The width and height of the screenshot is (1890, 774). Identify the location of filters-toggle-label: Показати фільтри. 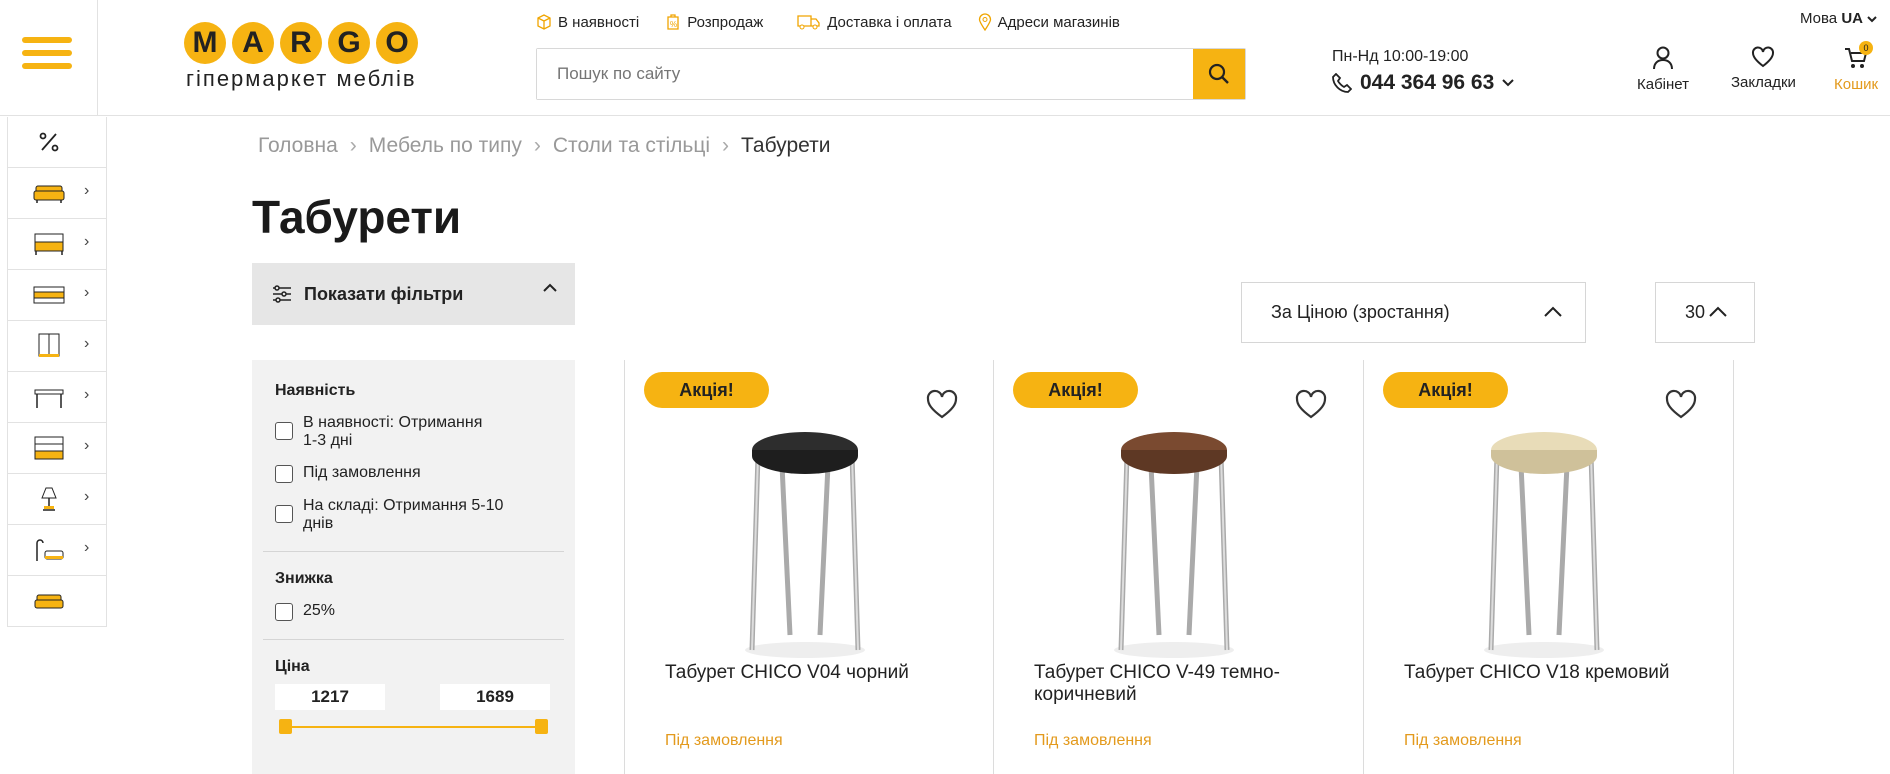
(384, 293).